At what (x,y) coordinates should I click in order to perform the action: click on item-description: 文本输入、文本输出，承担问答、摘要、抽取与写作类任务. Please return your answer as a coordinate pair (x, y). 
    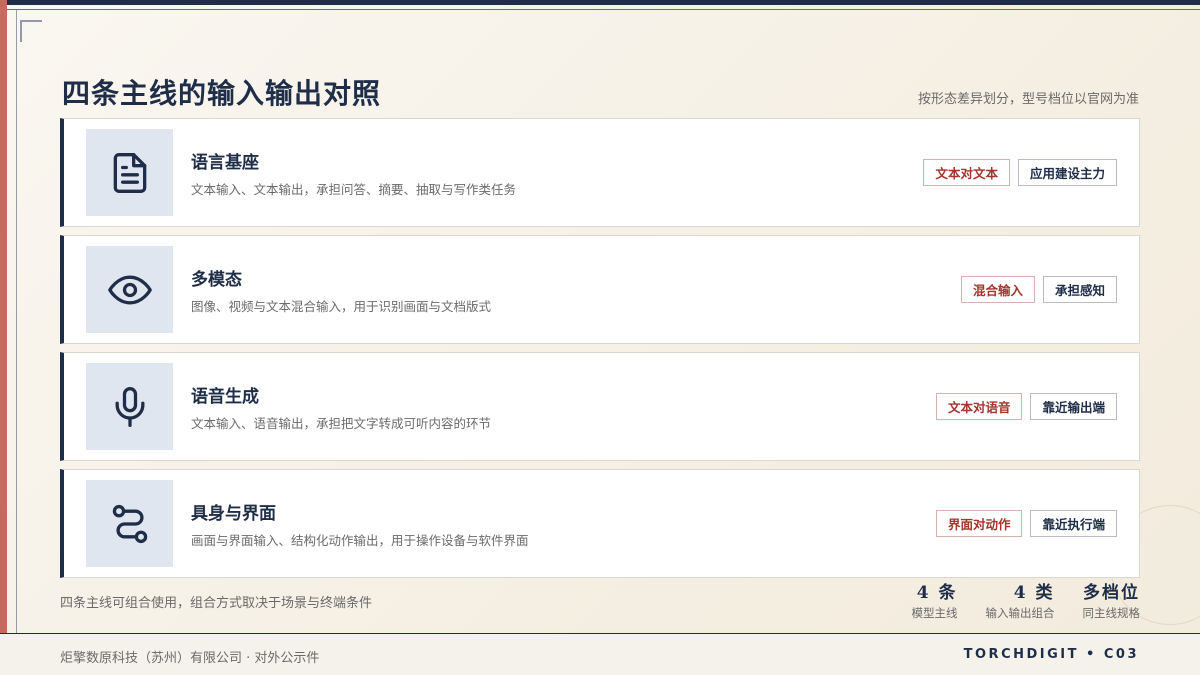
    Looking at the image, I should click on (354, 189).